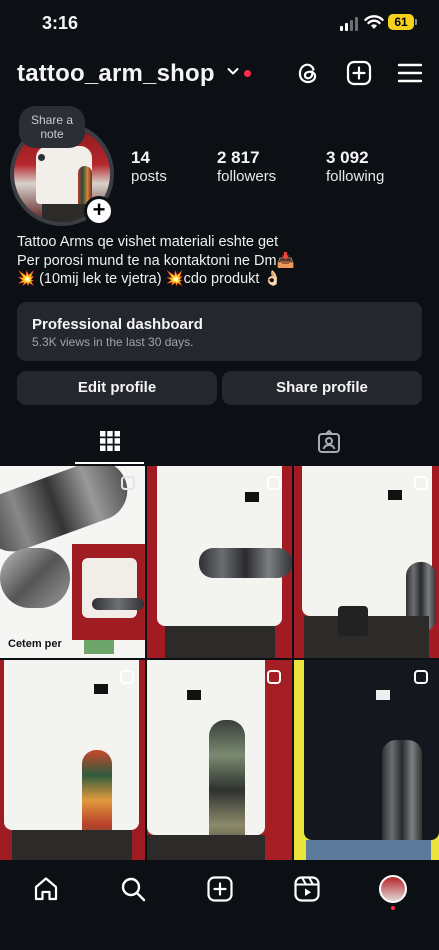  I want to click on bio-line-2: Per porosi mund te na kontaktoni ne Dm📥, so click(156, 261).